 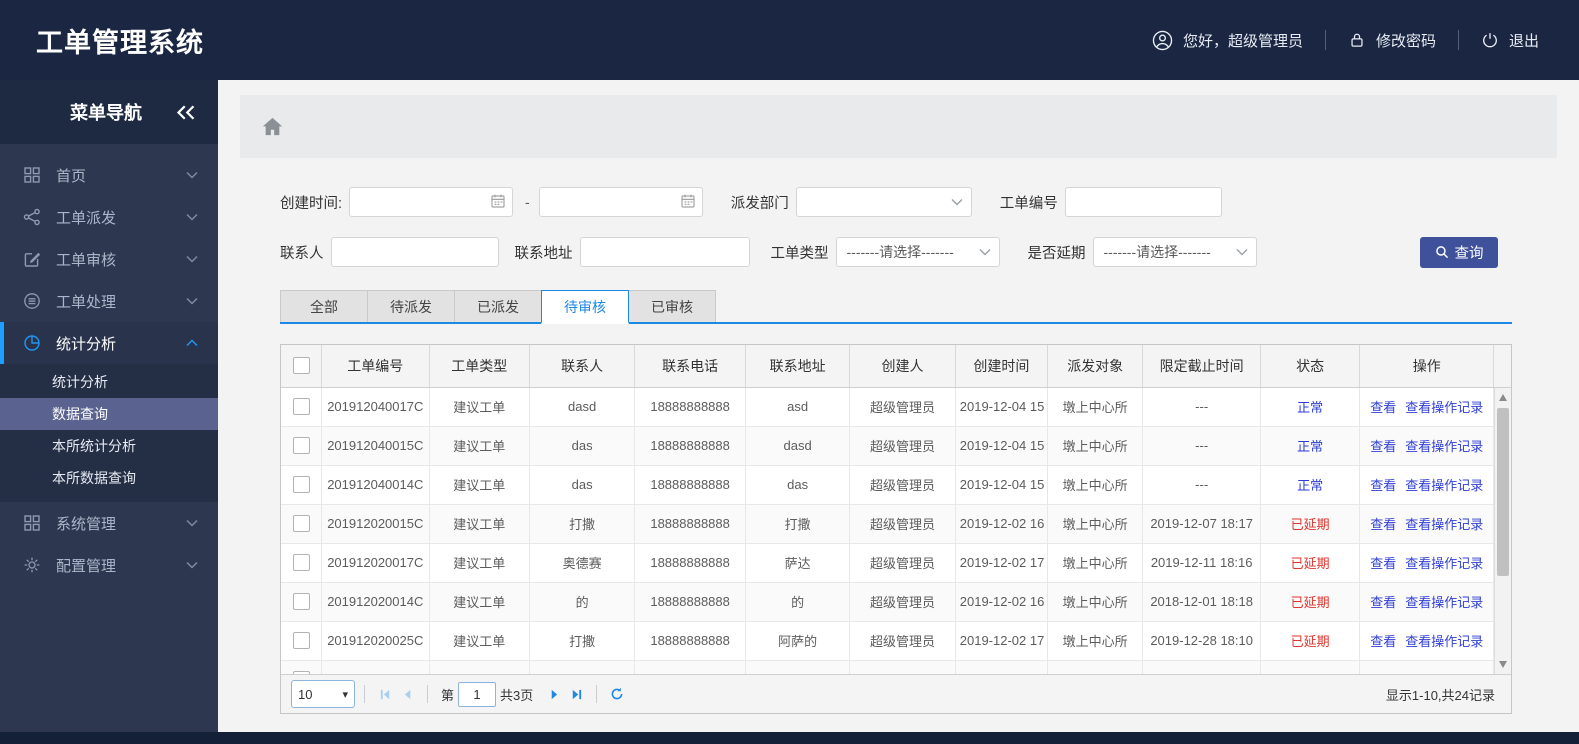 What do you see at coordinates (664, 252) in the screenshot?
I see `contact-address-input` at bounding box center [664, 252].